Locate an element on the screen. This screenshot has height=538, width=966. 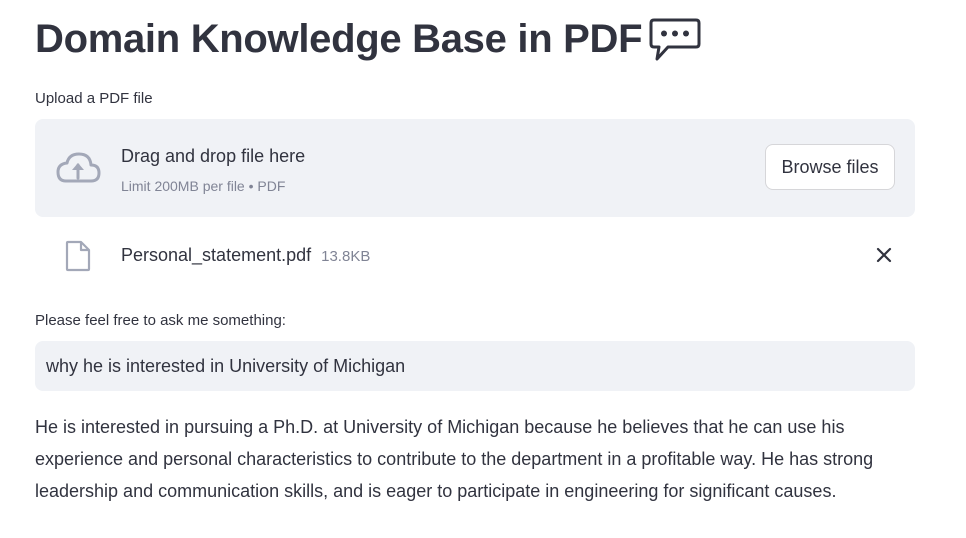
page-title: Domain Knowledge Base in PDF is located at coordinates (339, 39).